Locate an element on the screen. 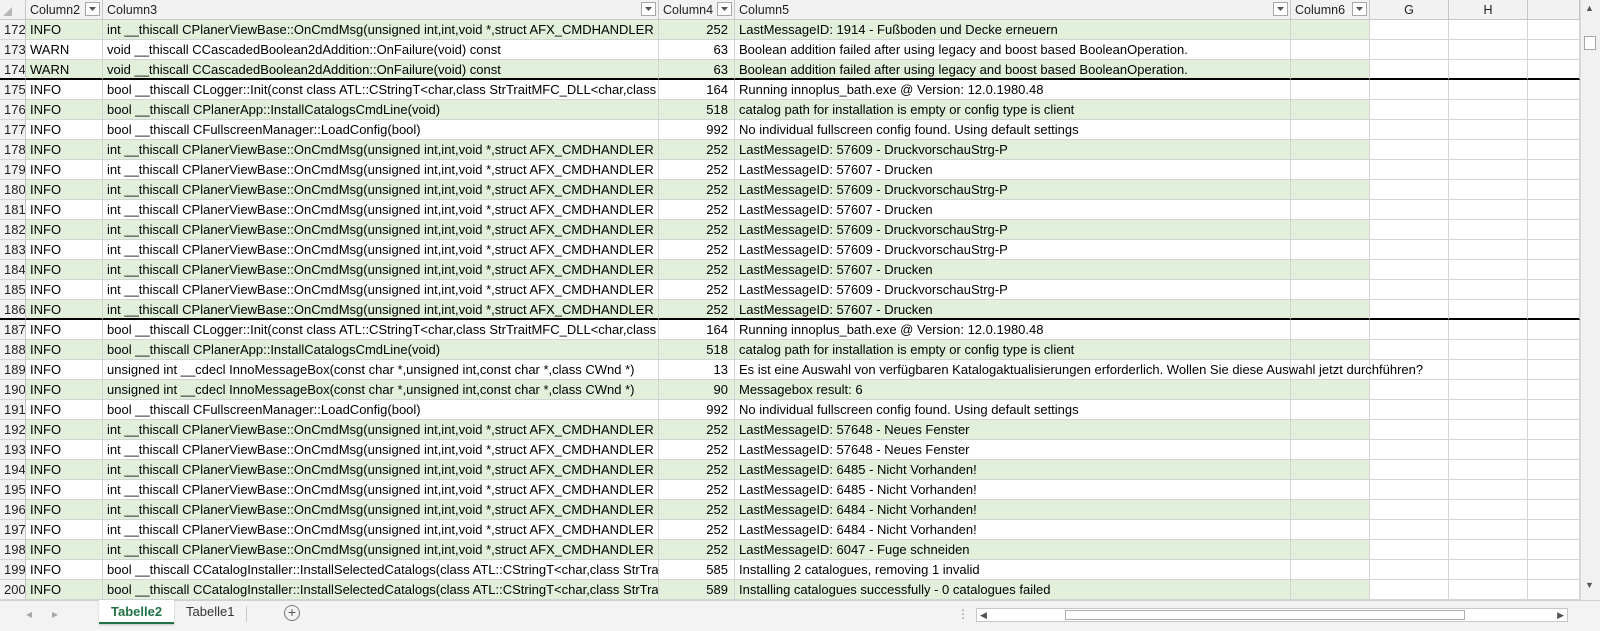 The width and height of the screenshot is (1600, 631). scroll-right-icon: ▶ is located at coordinates (1560, 615).